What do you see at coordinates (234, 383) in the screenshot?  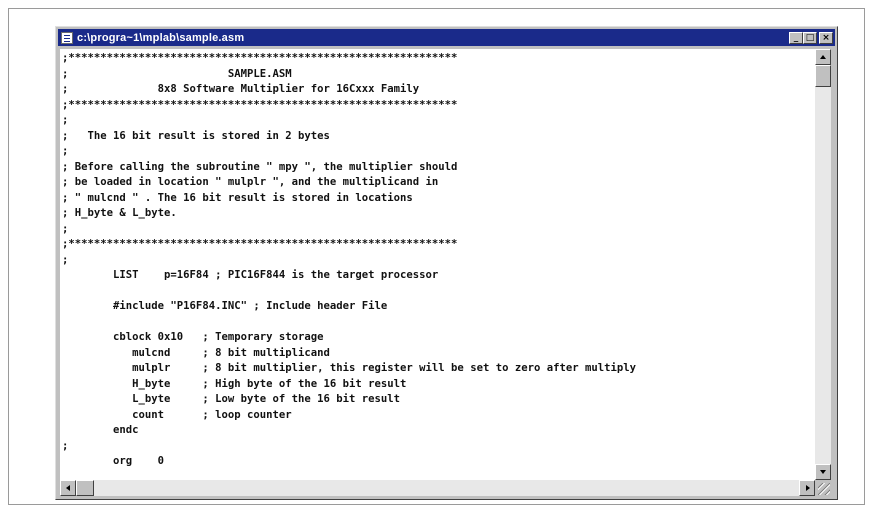 I see `code-line: H_byte ; High byte of the 16 bit result` at bounding box center [234, 383].